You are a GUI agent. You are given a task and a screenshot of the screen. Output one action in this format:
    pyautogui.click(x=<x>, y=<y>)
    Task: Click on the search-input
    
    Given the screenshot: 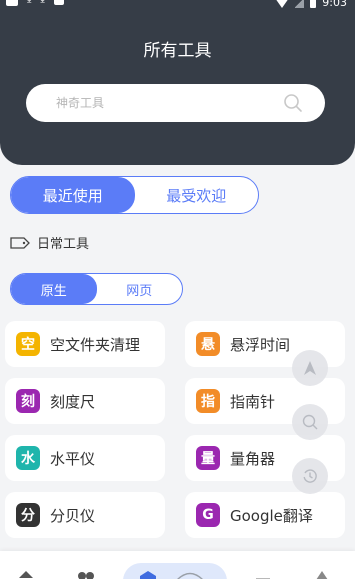 What is the action you would take?
    pyautogui.click(x=166, y=103)
    